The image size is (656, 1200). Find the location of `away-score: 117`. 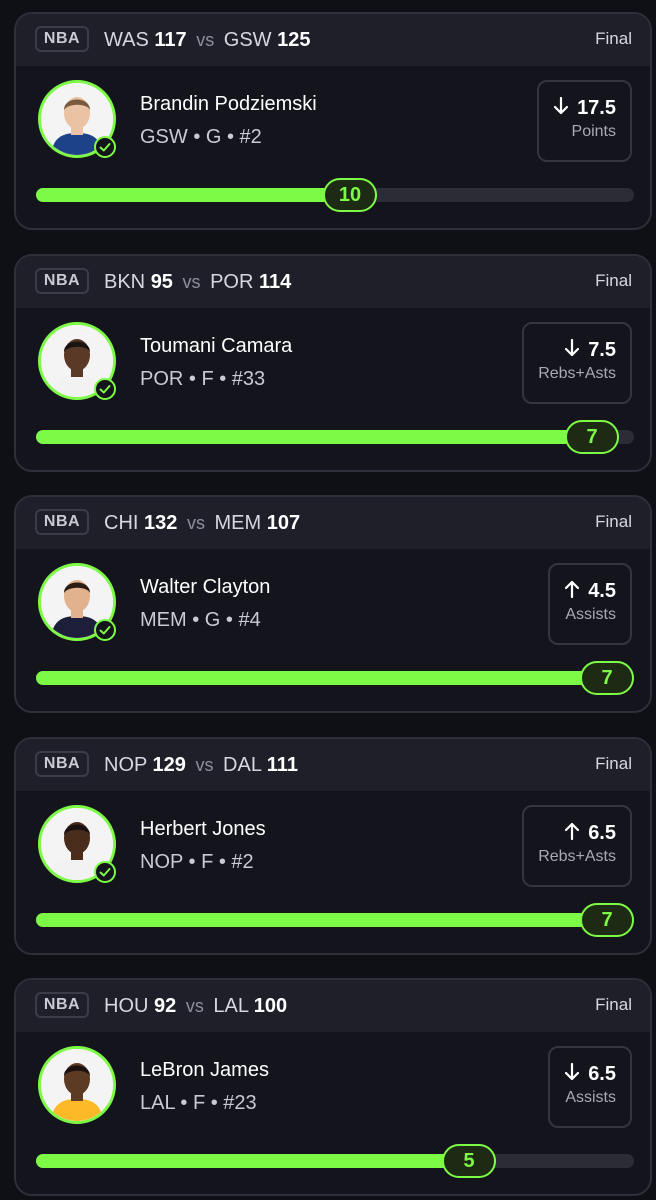

away-score: 117 is located at coordinates (170, 40).